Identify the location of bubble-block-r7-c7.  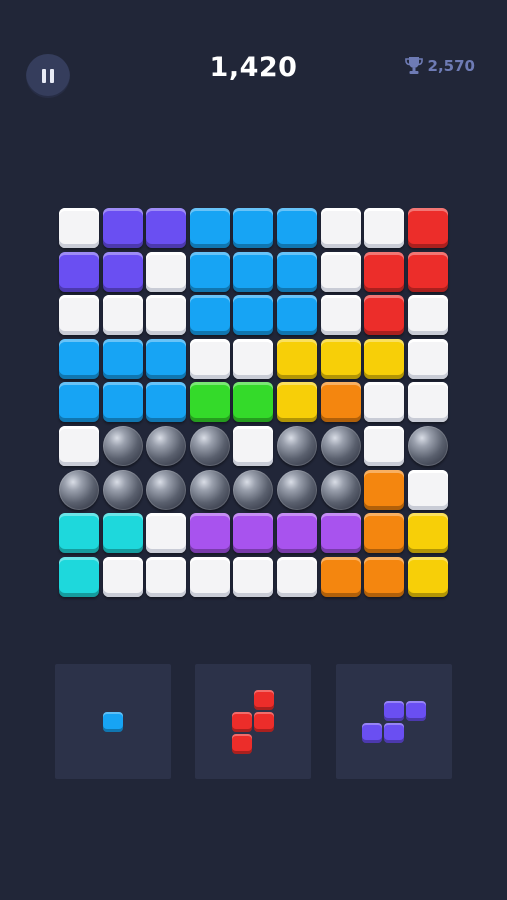
(341, 490).